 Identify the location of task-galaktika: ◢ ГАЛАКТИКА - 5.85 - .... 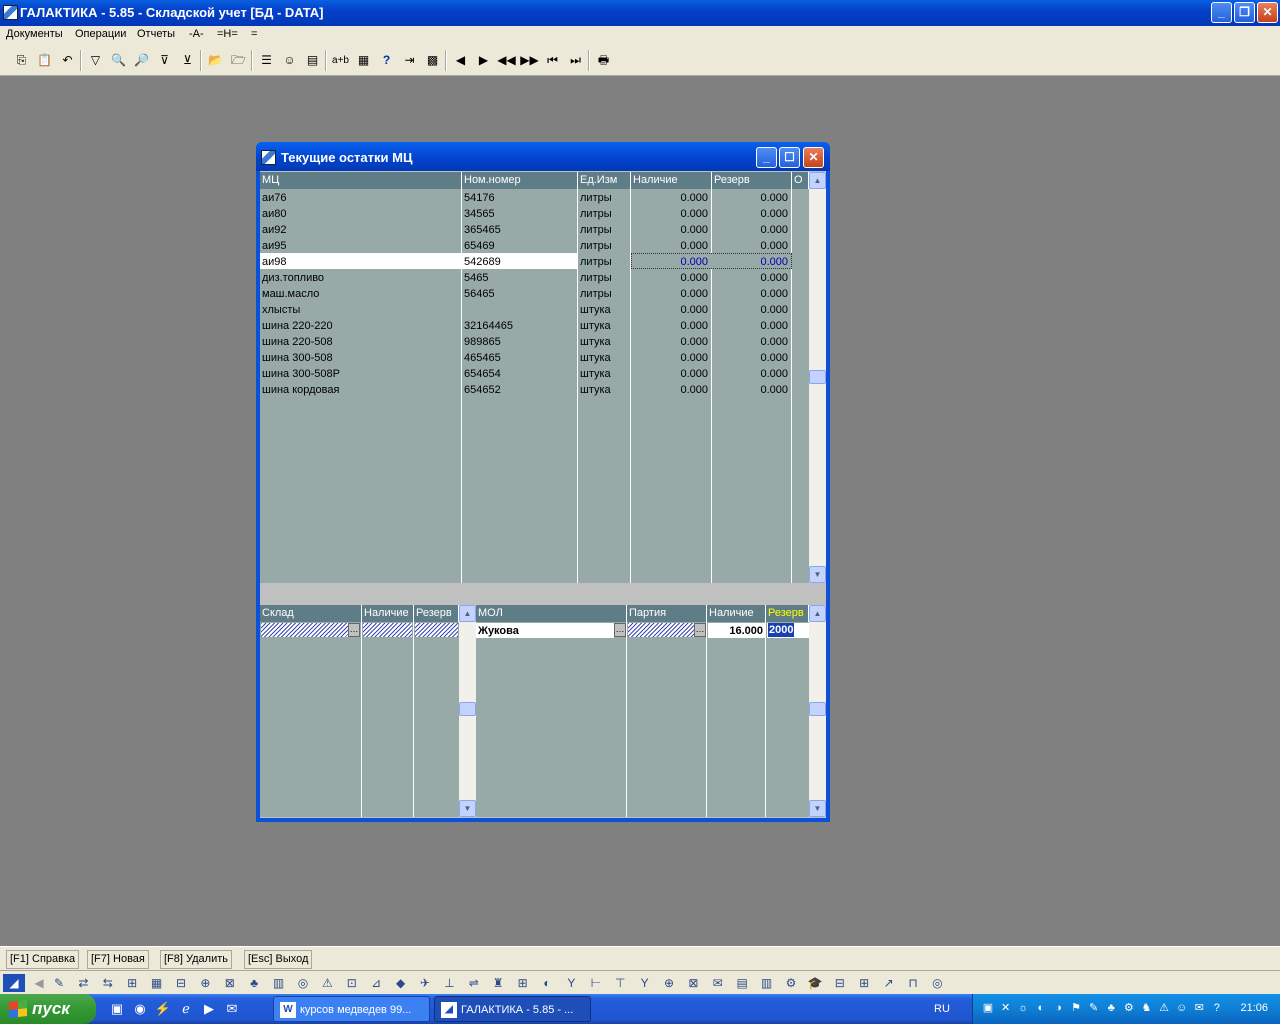
(512, 1009).